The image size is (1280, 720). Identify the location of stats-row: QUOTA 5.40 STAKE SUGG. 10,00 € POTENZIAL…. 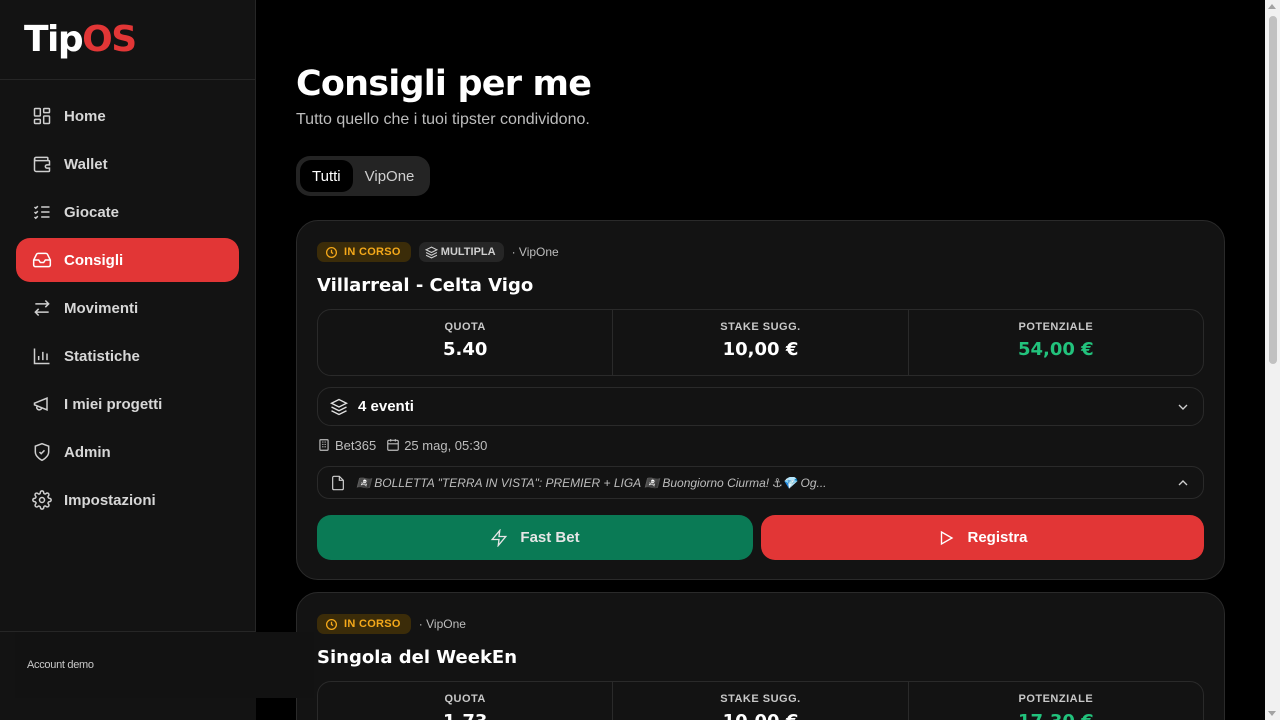
(760, 342).